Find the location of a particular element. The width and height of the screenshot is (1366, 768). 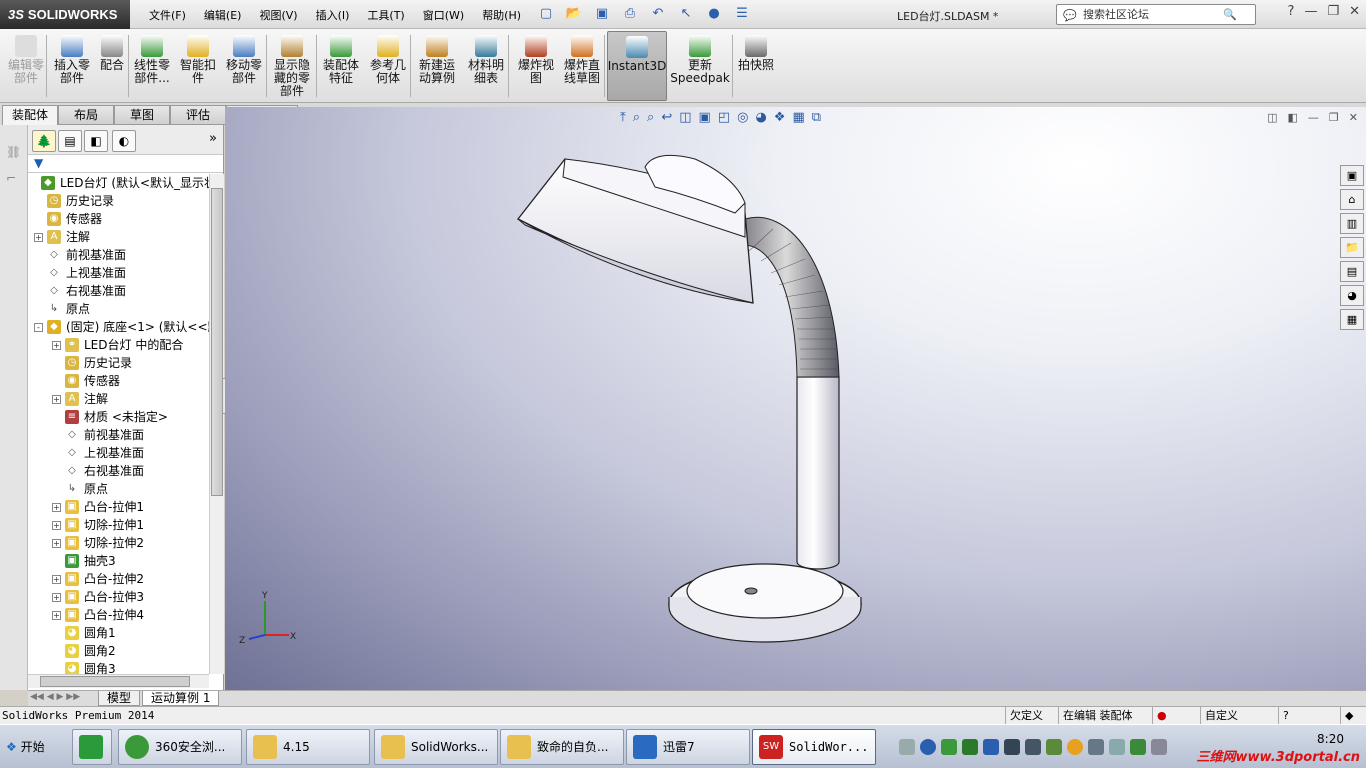

filter-icon: ▼ is located at coordinates (38, 163).